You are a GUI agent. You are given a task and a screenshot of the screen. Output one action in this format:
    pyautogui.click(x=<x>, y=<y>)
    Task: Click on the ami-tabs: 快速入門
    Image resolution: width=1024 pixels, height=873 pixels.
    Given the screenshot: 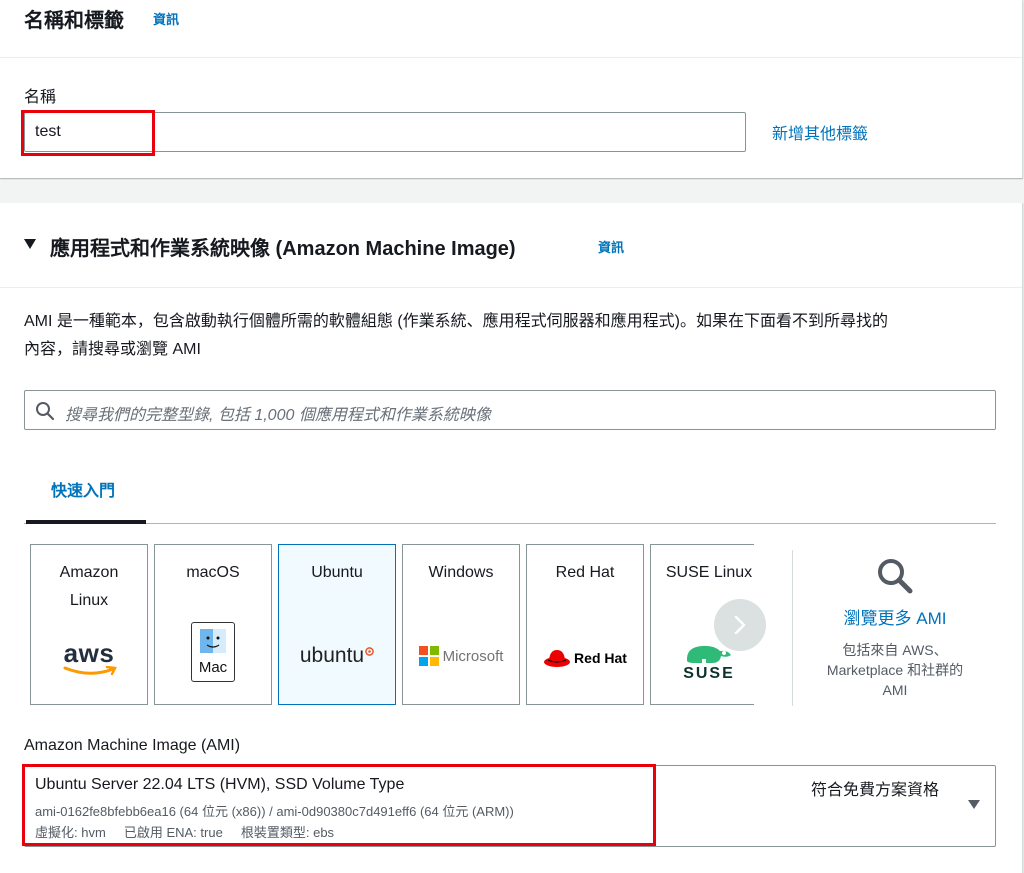 What is the action you would take?
    pyautogui.click(x=510, y=483)
    